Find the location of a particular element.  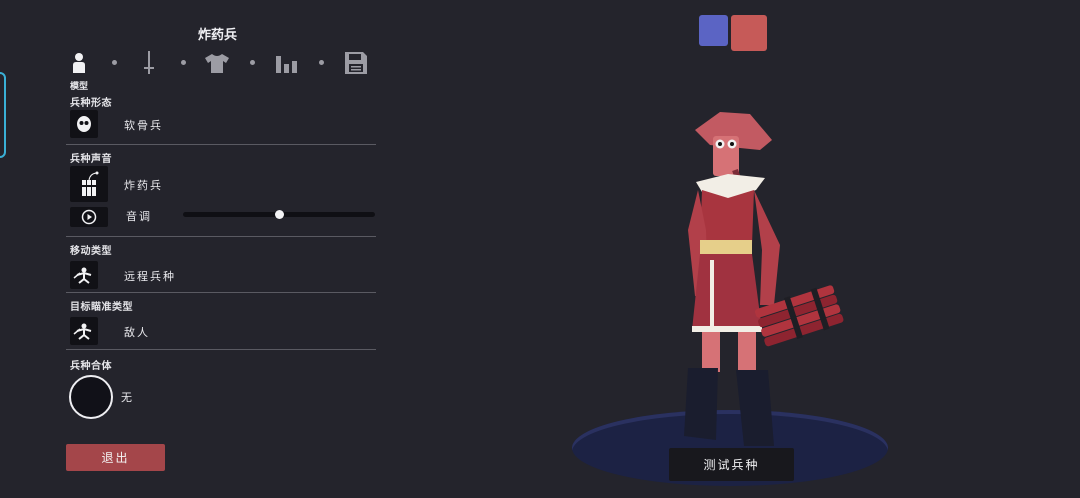

side-panel-handle is located at coordinates (3, 115).